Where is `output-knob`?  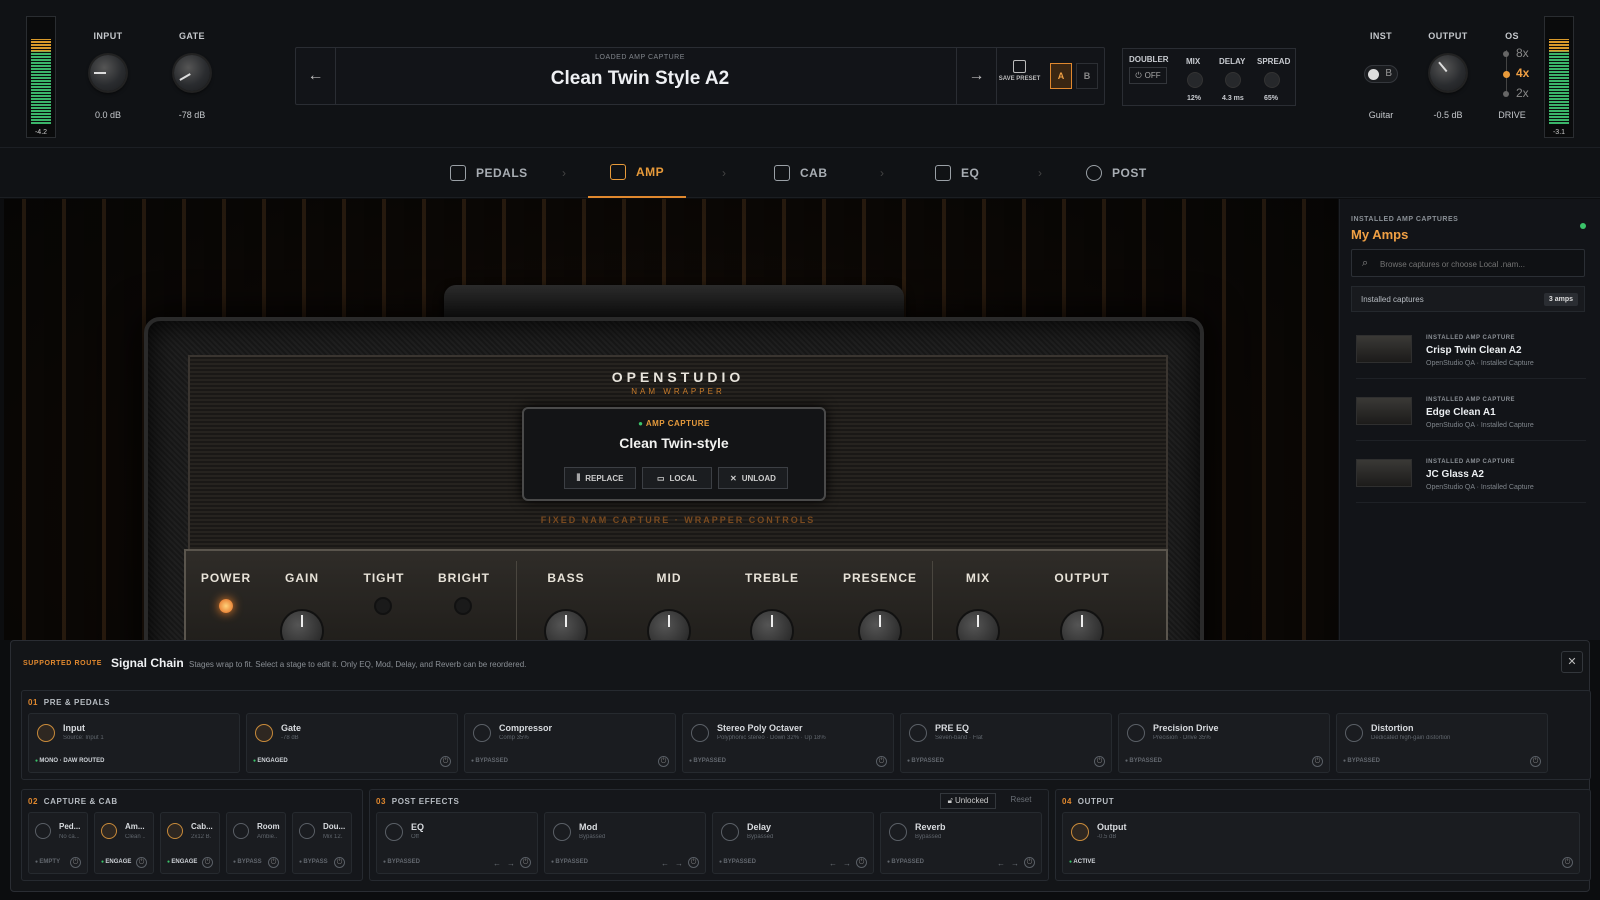 output-knob is located at coordinates (1448, 73).